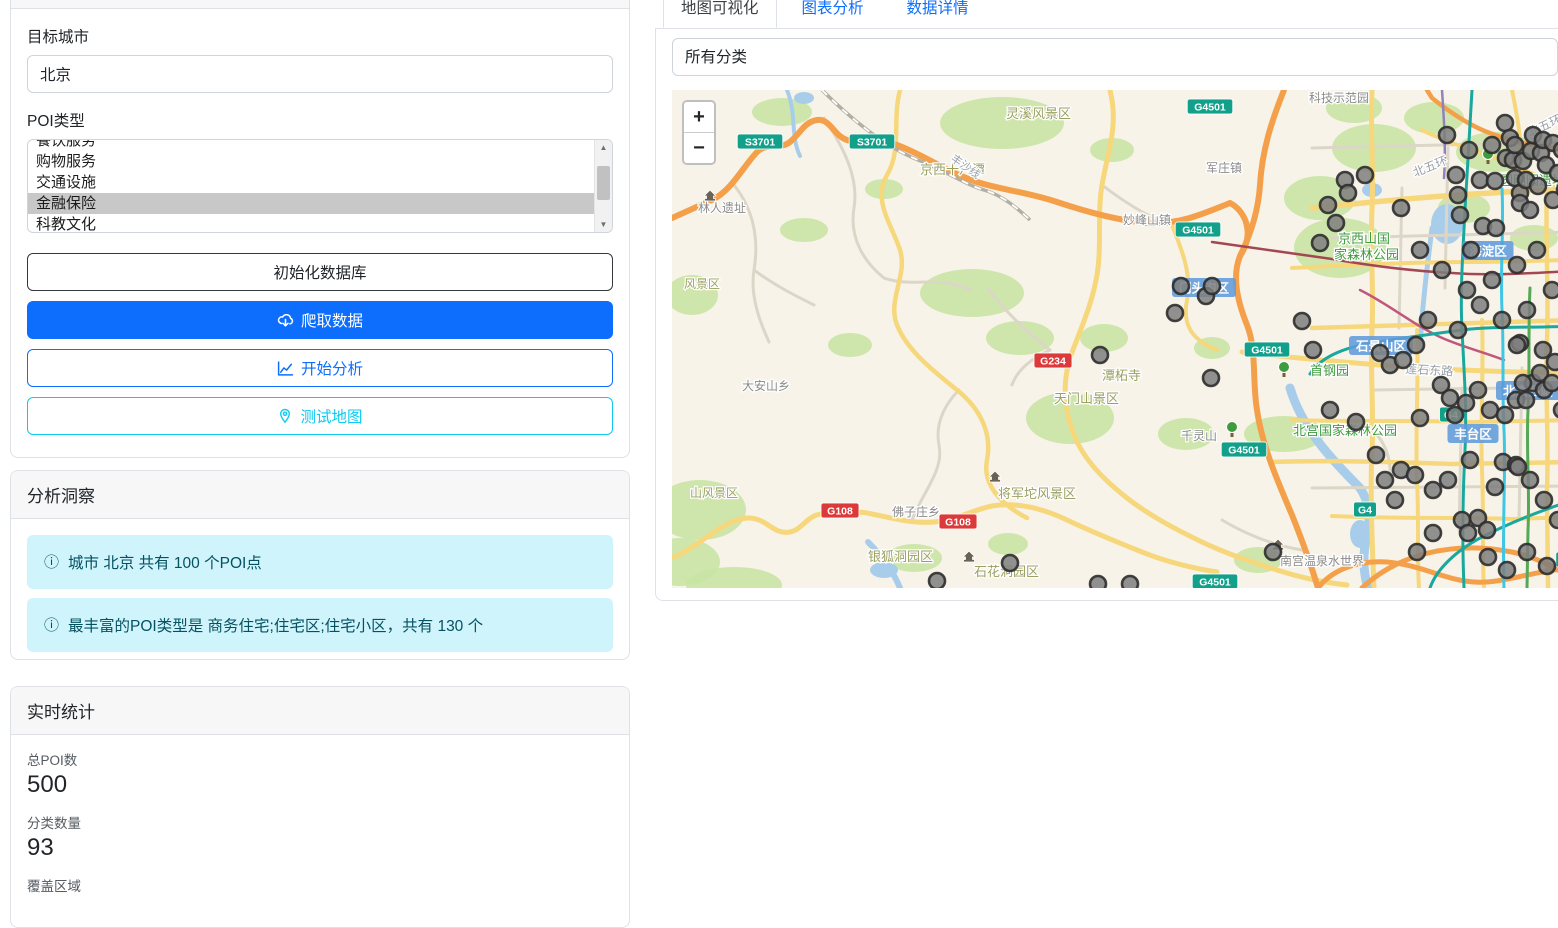  Describe the element at coordinates (1322, 560) in the screenshot. I see `svg-text: 南宫温泉水世界` at that location.